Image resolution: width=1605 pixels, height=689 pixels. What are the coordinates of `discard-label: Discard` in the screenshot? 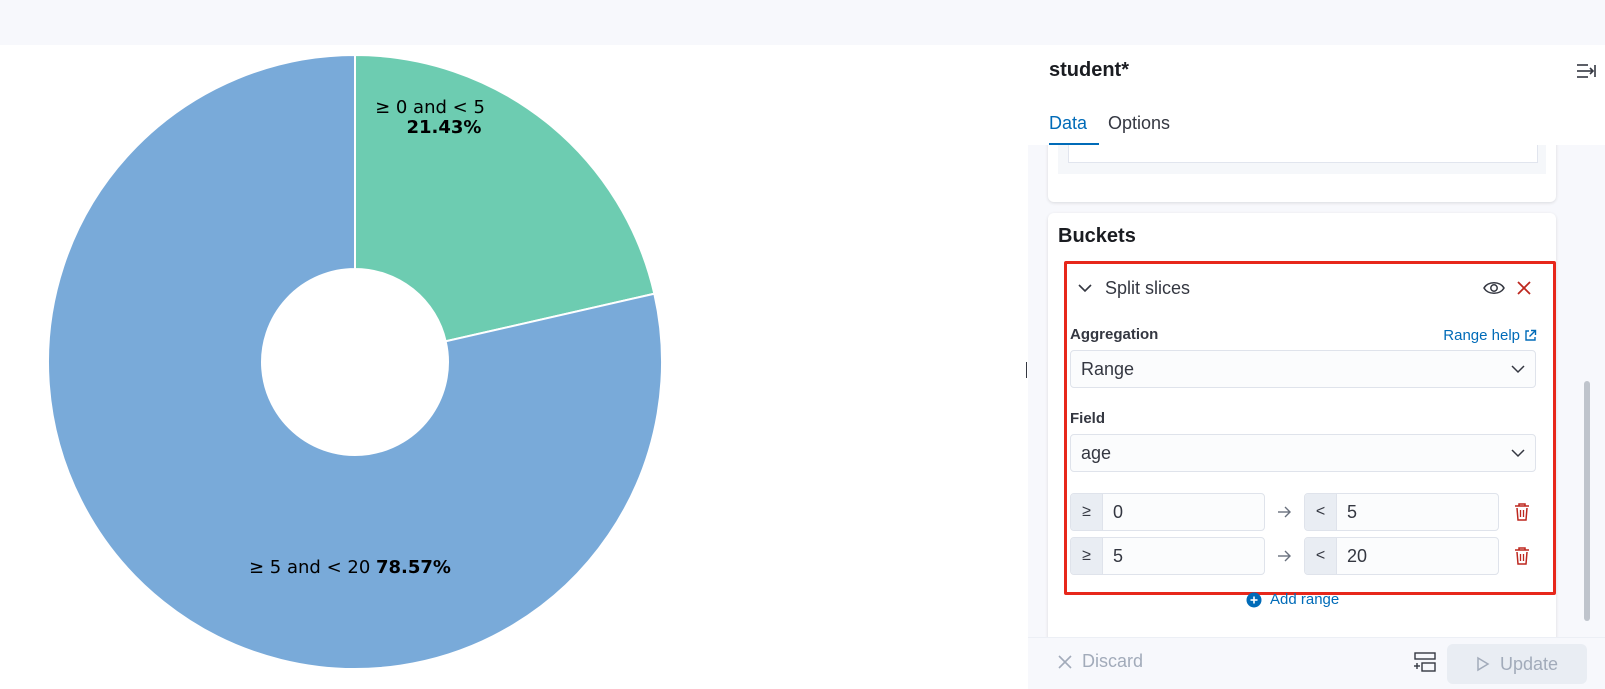 It's located at (1113, 661).